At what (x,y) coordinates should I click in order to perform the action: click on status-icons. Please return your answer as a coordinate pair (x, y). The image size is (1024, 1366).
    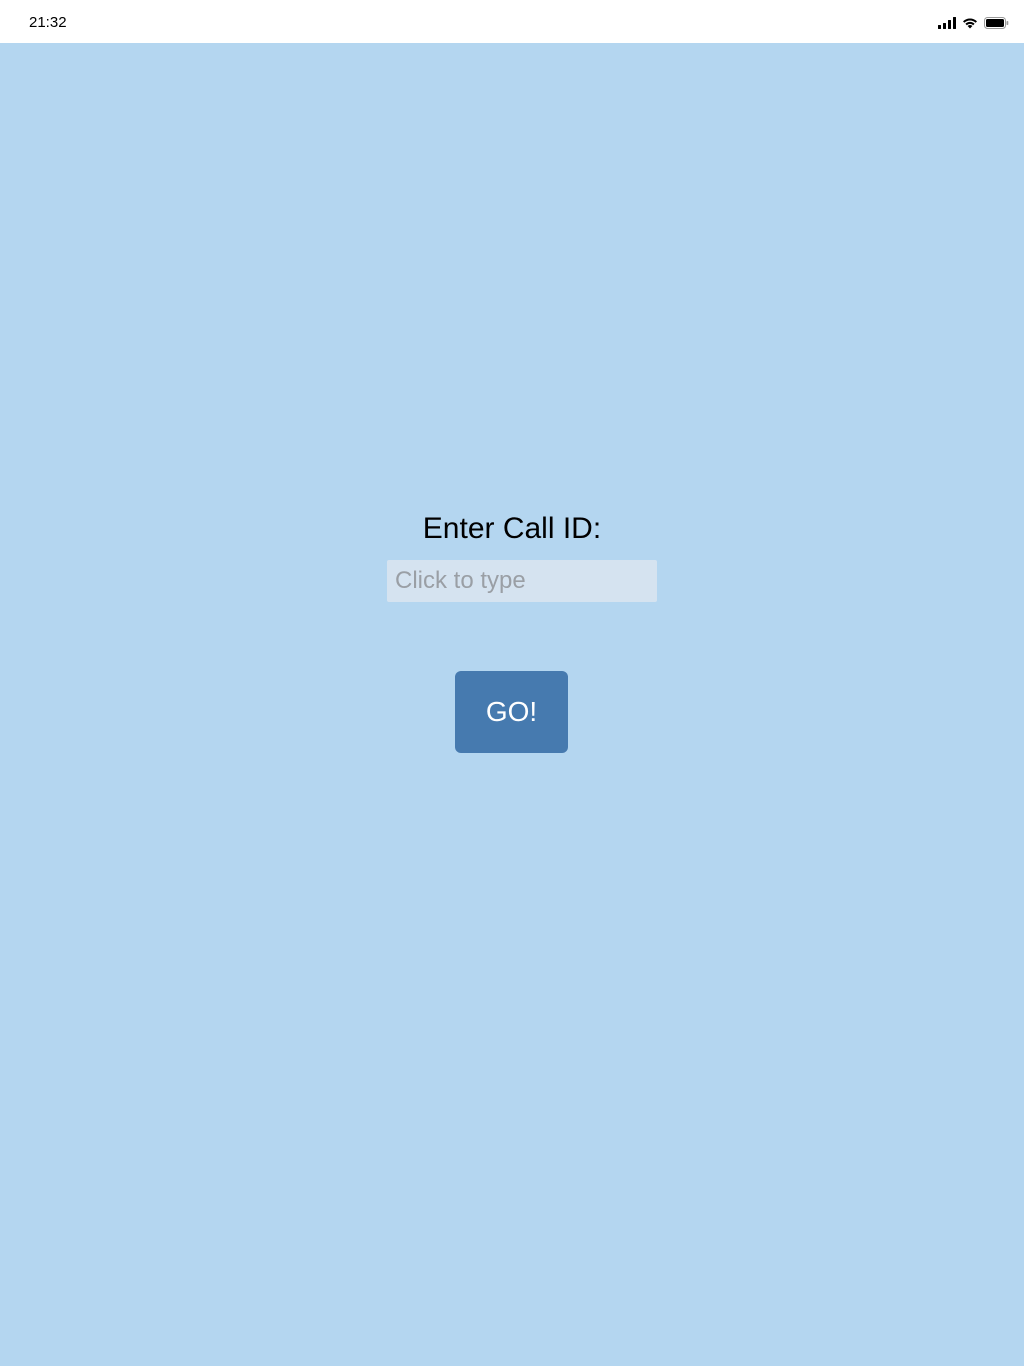
    Looking at the image, I should click on (973, 23).